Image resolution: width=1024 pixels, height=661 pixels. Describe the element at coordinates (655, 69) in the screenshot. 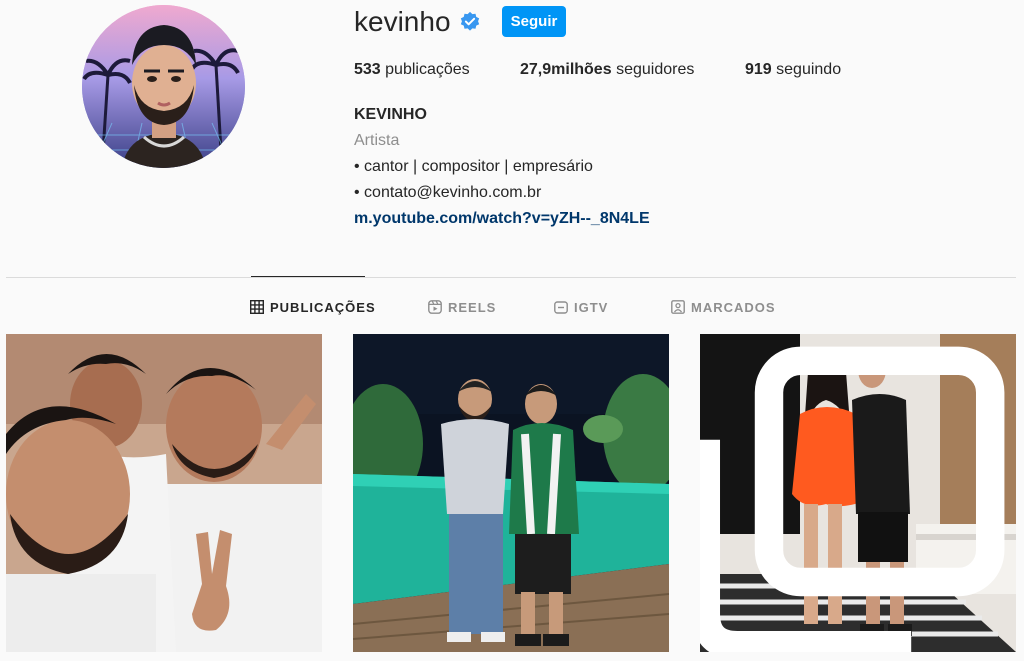

I see `followers-label: seguidores` at that location.